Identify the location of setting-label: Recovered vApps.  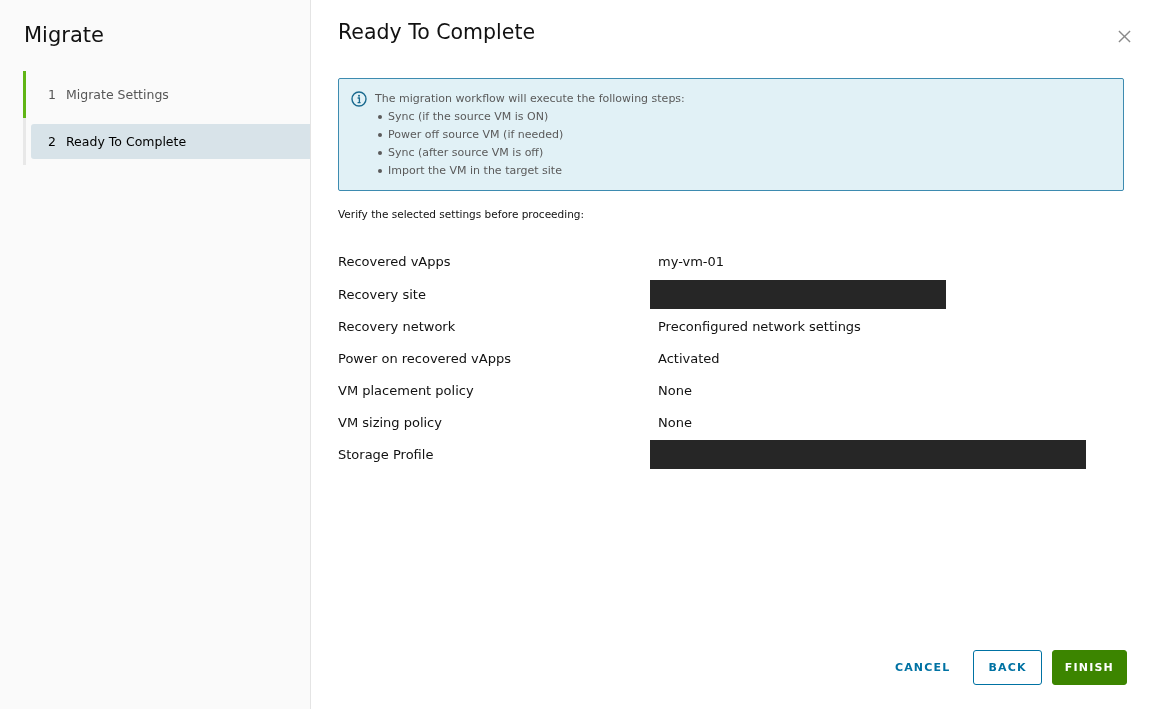
(395, 261).